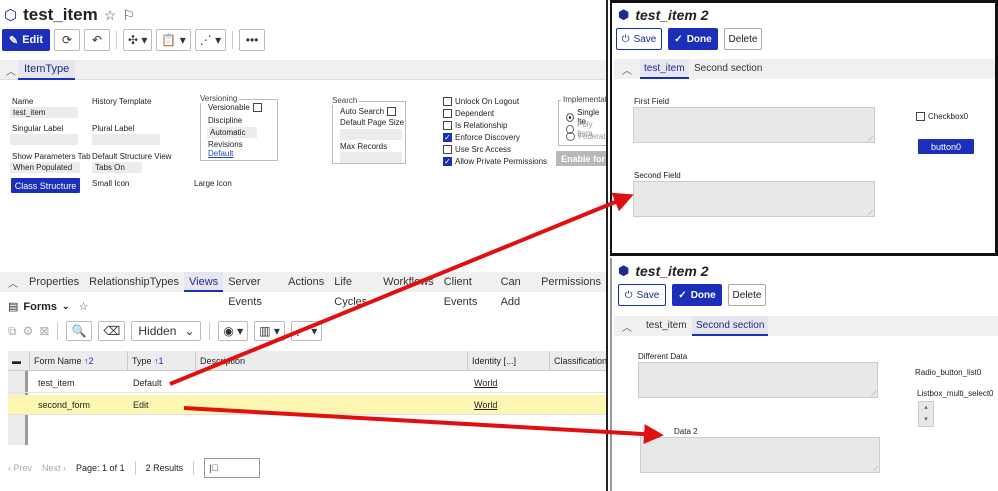  What do you see at coordinates (487, 137) in the screenshot?
I see `flag-label: Enforce Discovery` at bounding box center [487, 137].